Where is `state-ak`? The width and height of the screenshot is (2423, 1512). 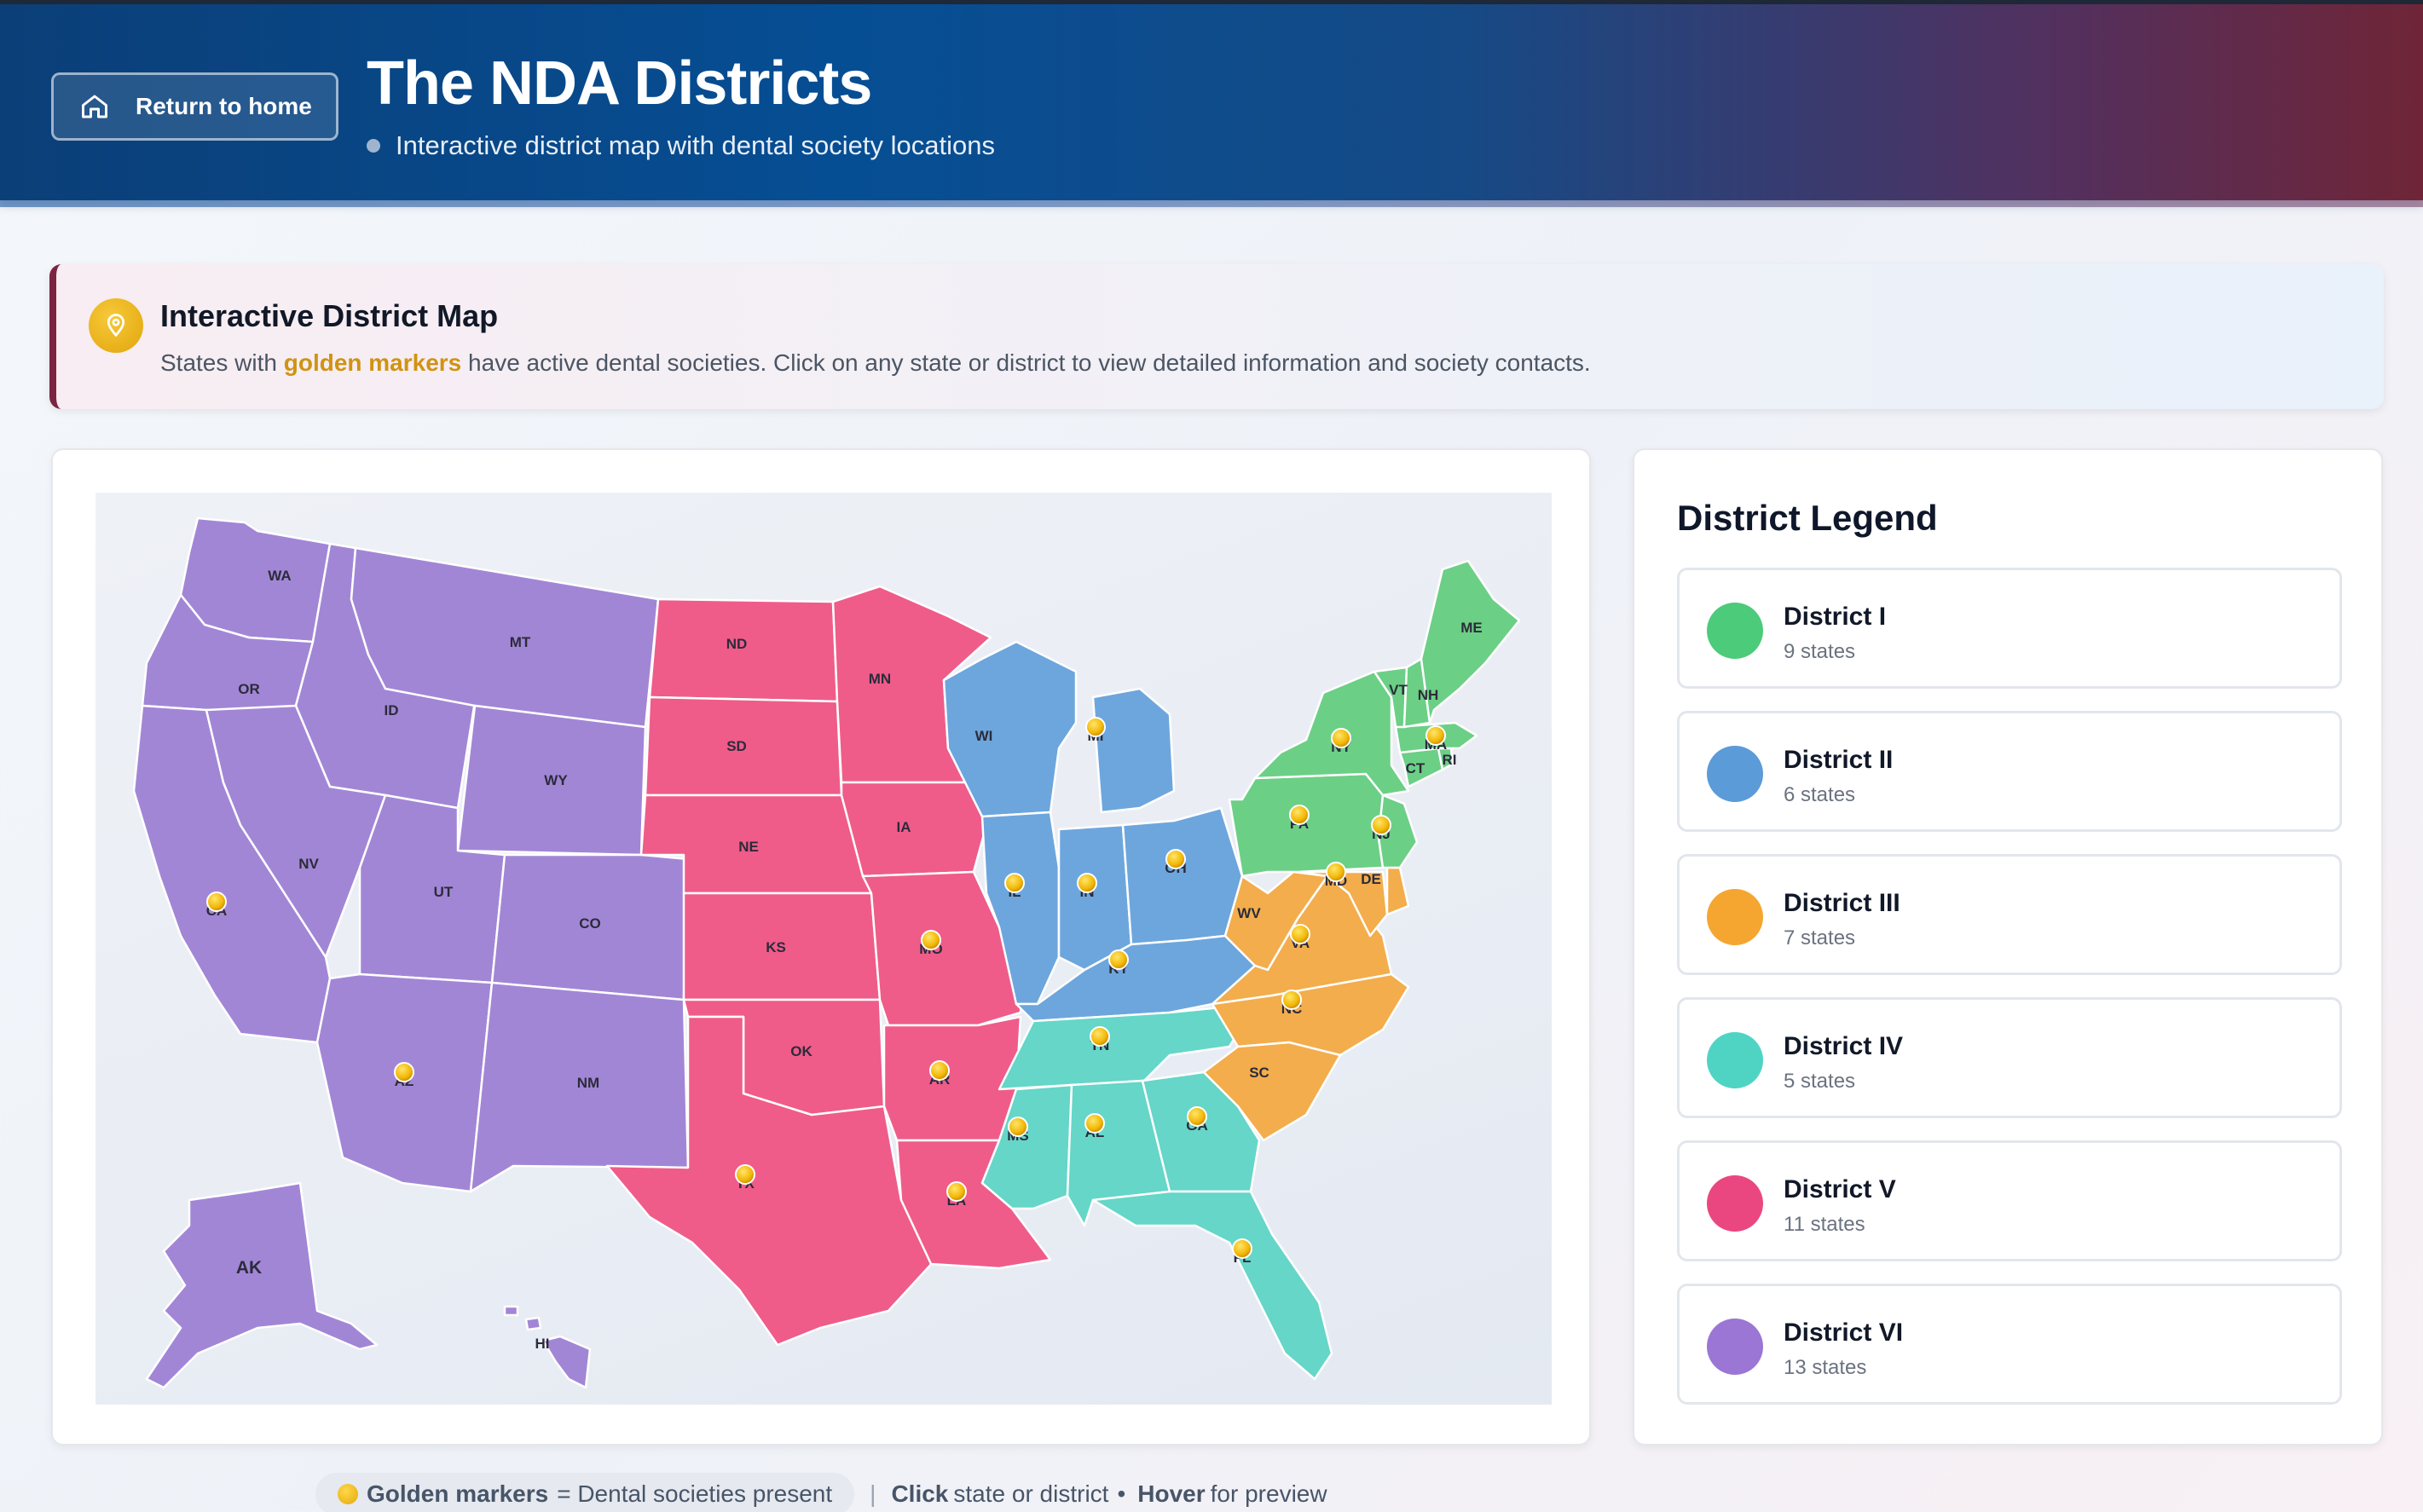 state-ak is located at coordinates (262, 1285).